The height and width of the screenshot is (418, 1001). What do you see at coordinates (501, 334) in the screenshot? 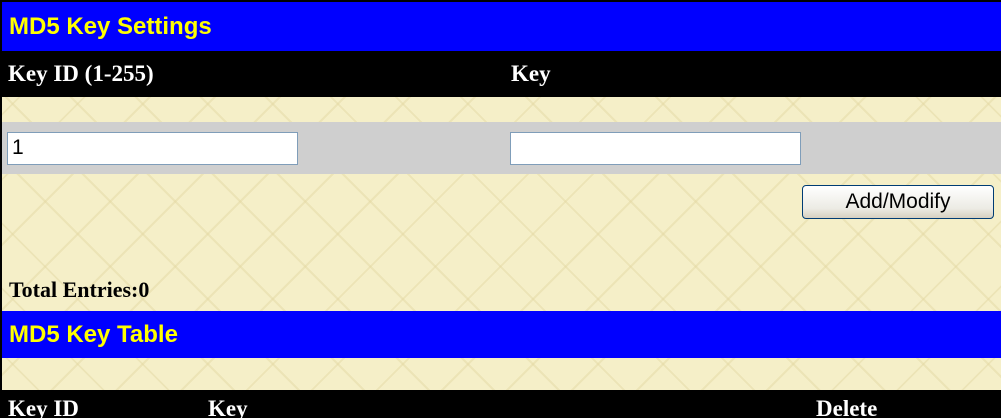
I see `md5-key-table-title: MD5 Key Table` at bounding box center [501, 334].